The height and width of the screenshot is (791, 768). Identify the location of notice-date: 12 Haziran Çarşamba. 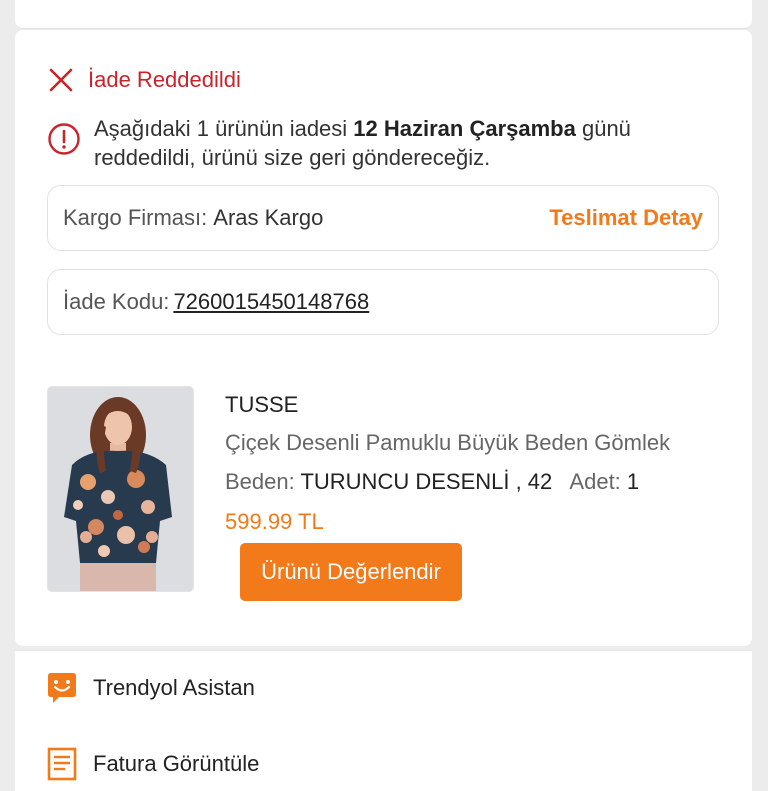
(464, 128).